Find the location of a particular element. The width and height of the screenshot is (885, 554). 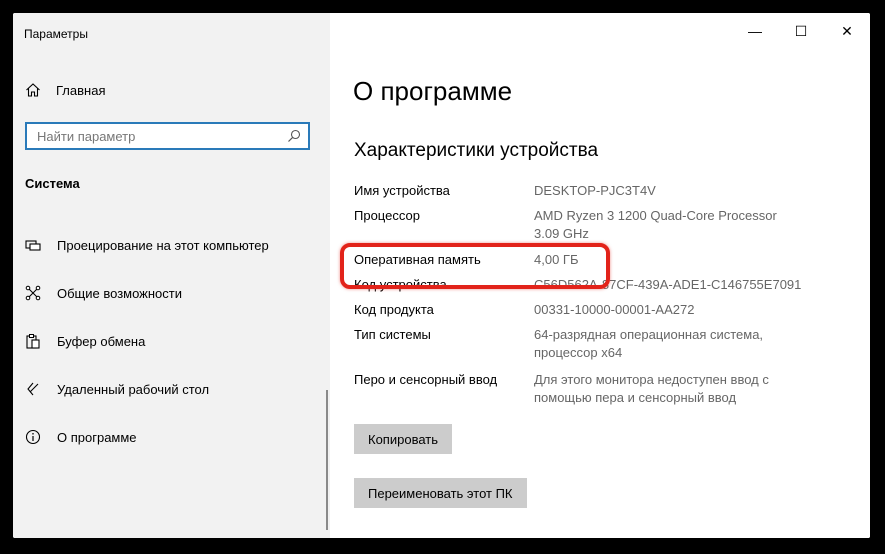

spec-label: Имя устройства is located at coordinates (402, 190).